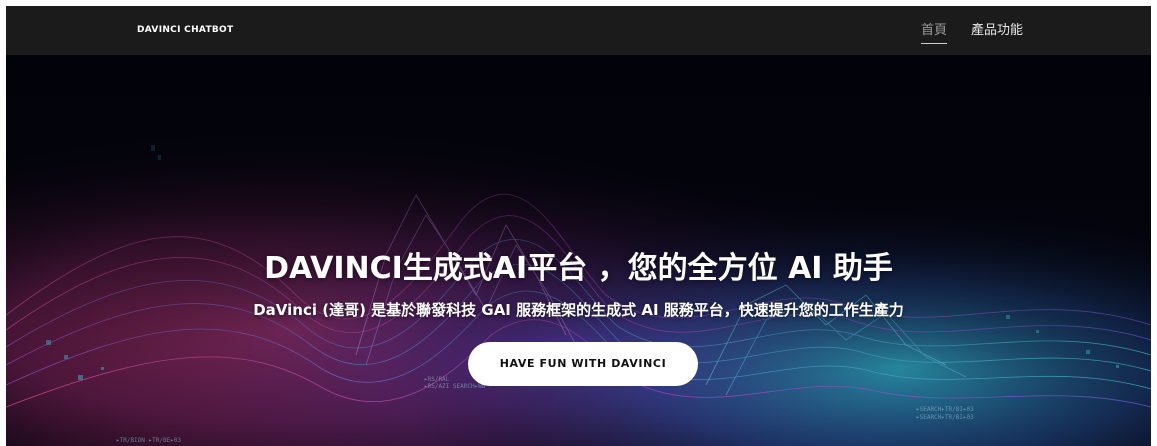  I want to click on hero-title-part-2: 生成式, so click(447, 268).